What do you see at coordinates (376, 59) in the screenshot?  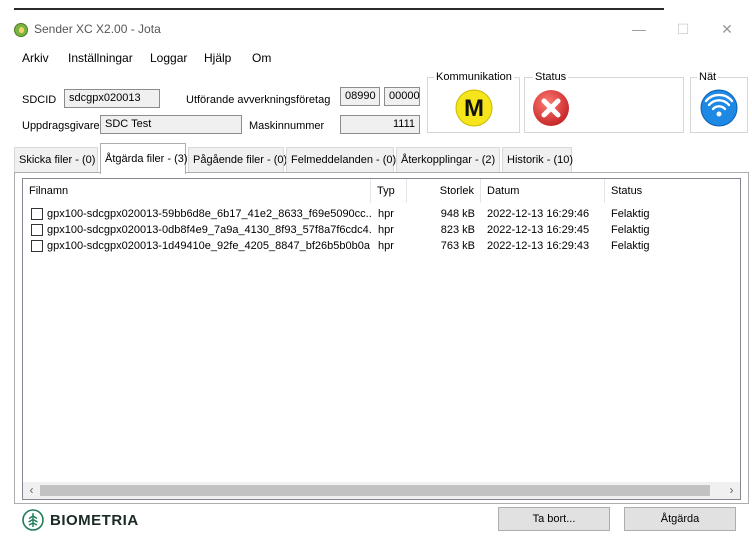 I see `menu-bar: Arkiv Inställningar Loggar Hjälp Om` at bounding box center [376, 59].